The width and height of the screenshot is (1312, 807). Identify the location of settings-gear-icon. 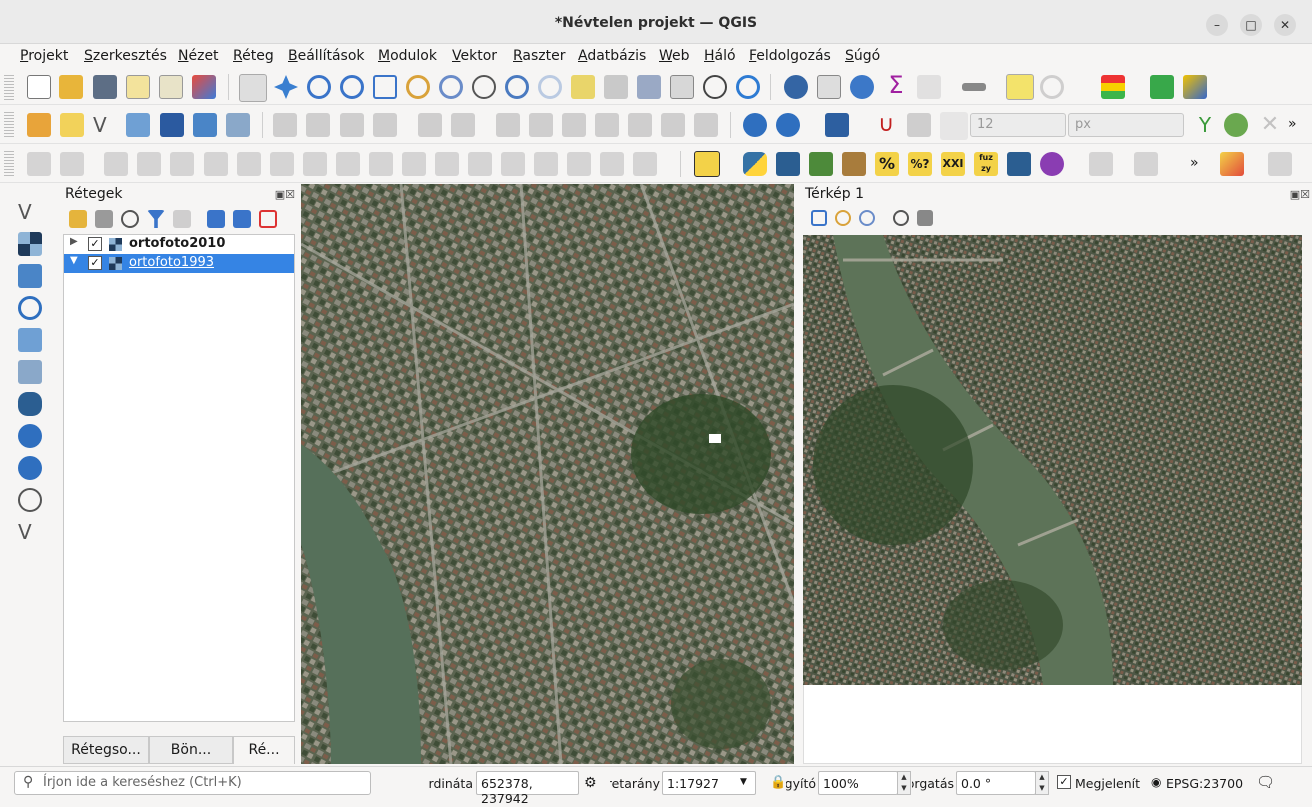
(1052, 164).